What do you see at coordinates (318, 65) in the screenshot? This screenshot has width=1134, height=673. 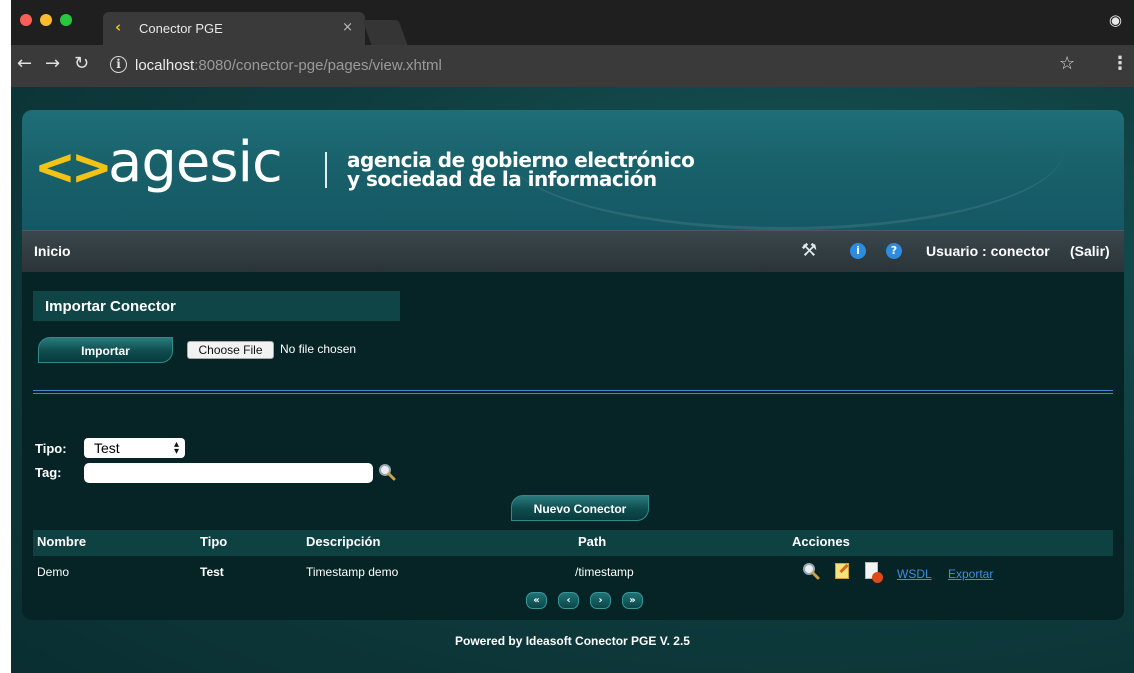 I see `url-path: :8080/conector-pge/pages/view.xhtml` at bounding box center [318, 65].